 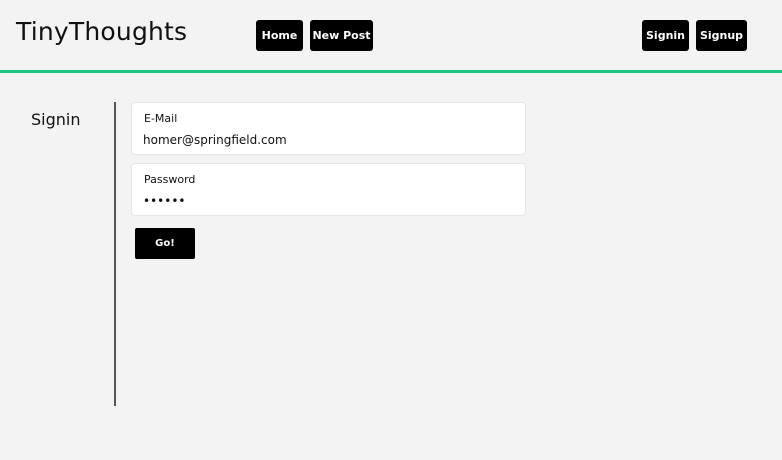 I want to click on nav-new-post-button: New Post, so click(x=341, y=35).